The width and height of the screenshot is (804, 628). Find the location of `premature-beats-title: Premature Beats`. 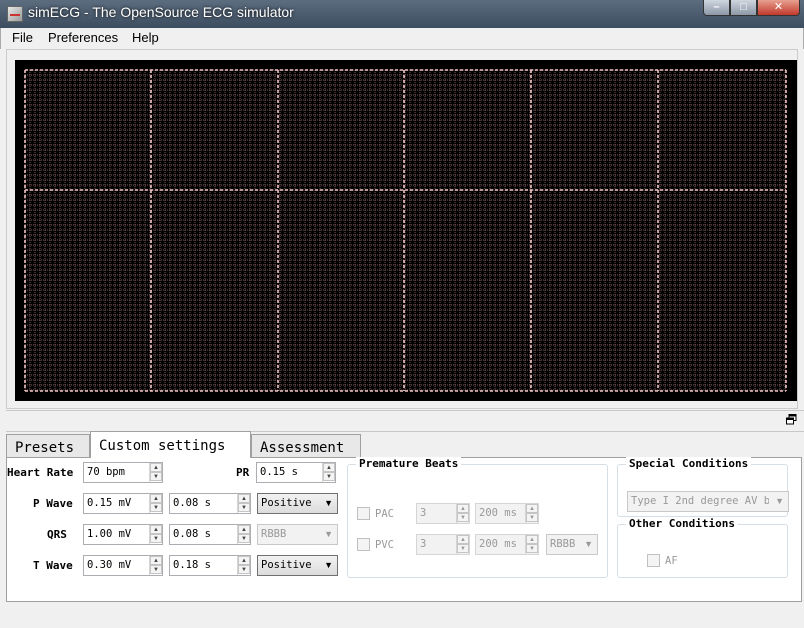

premature-beats-title: Premature Beats is located at coordinates (409, 463).